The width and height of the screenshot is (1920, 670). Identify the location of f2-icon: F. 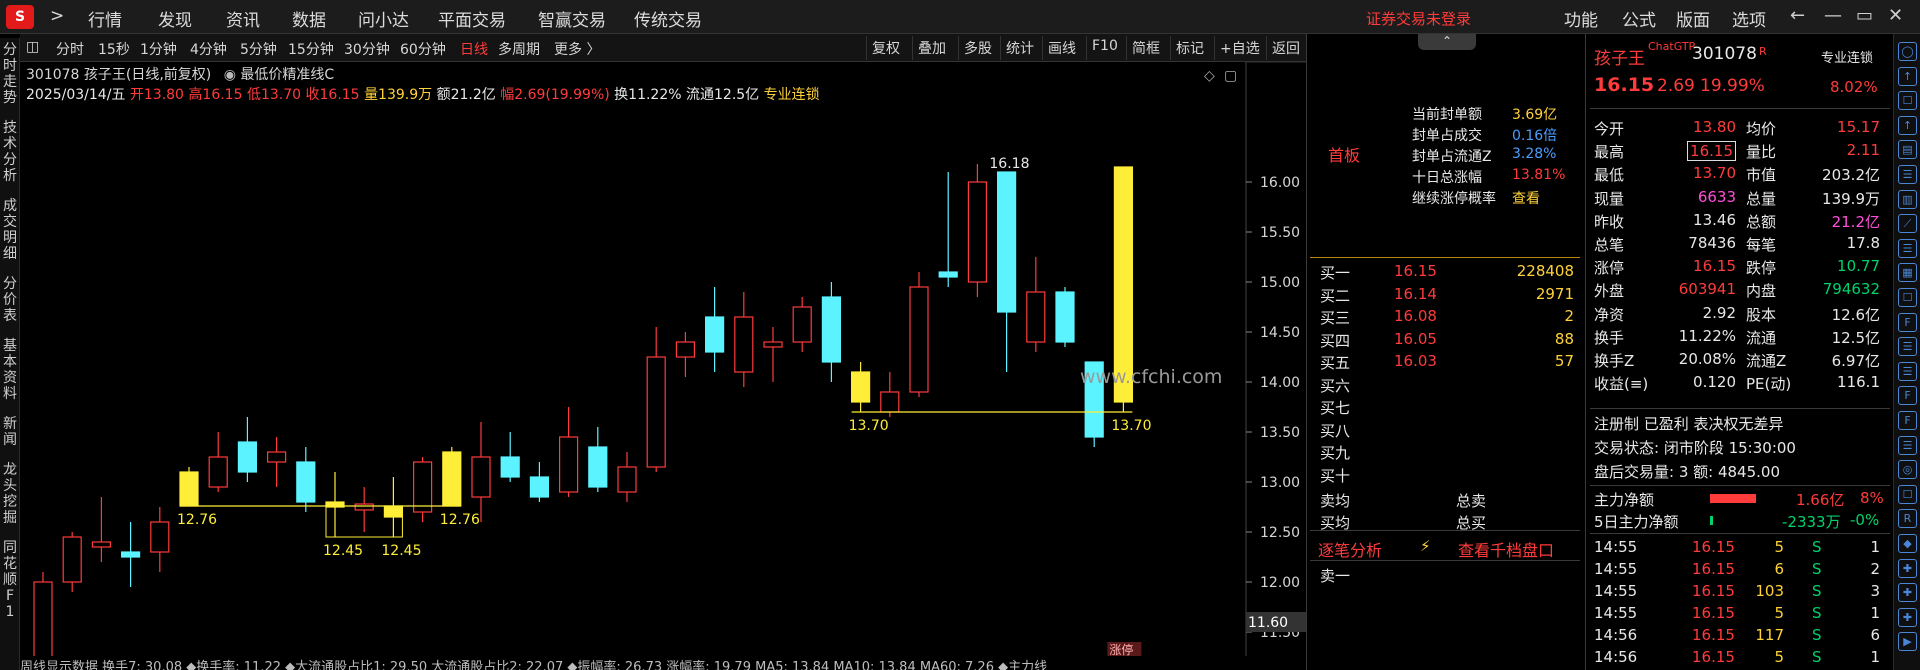
(1907, 420).